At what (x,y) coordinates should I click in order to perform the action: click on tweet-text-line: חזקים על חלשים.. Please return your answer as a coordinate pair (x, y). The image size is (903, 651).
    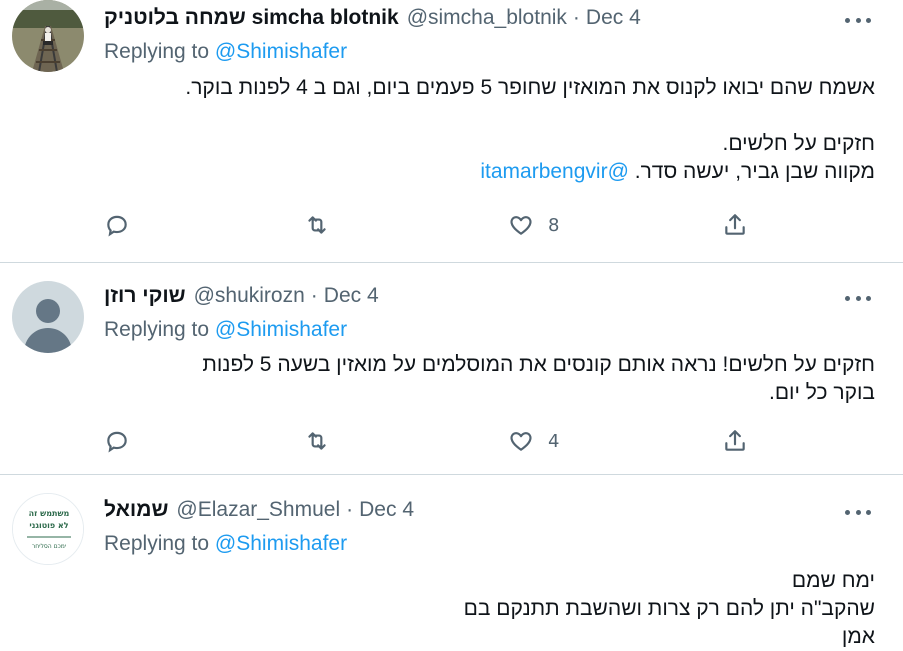
    Looking at the image, I should click on (798, 143).